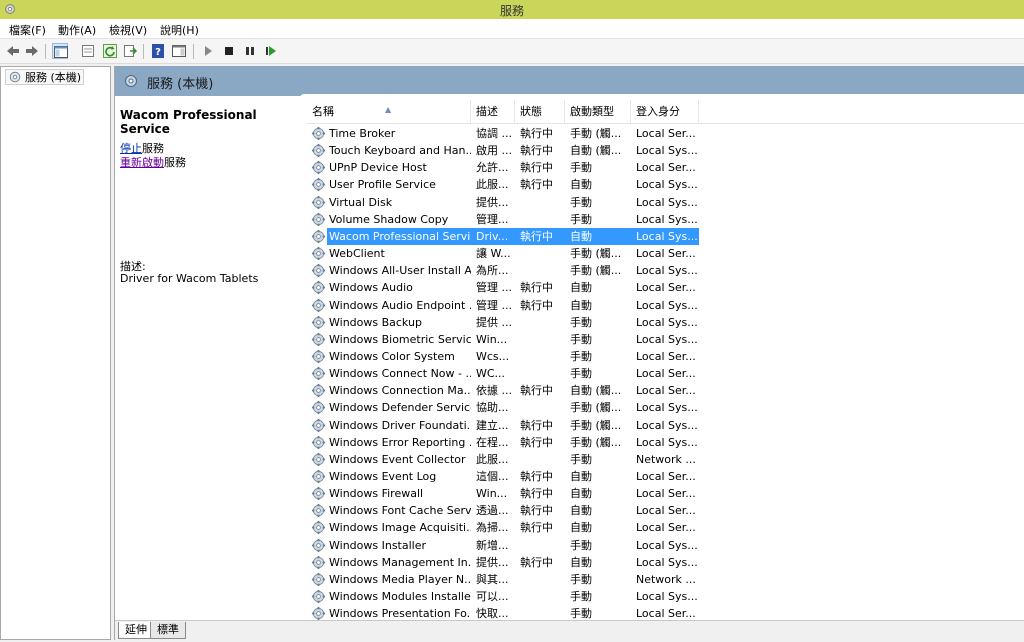 The height and width of the screenshot is (642, 1024). Describe the element at coordinates (389, 112) in the screenshot. I see `column-header-name: 名稱 ▲` at that location.